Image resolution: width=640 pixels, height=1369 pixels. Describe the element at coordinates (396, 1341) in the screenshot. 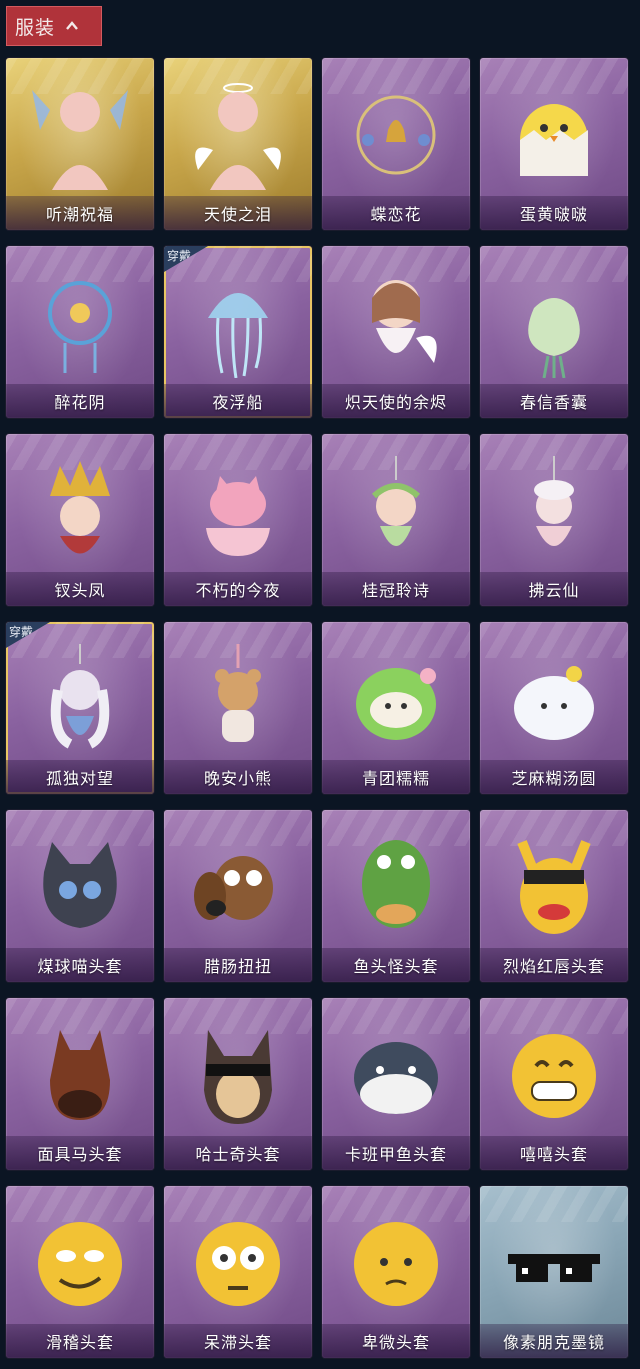

I see `costume-name: 卑微头套` at that location.